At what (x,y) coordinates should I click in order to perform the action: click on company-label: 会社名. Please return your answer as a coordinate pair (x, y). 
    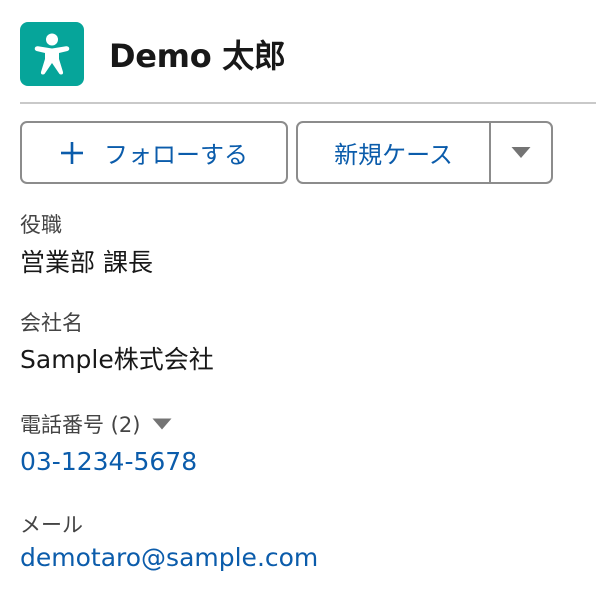
    Looking at the image, I should click on (51, 323).